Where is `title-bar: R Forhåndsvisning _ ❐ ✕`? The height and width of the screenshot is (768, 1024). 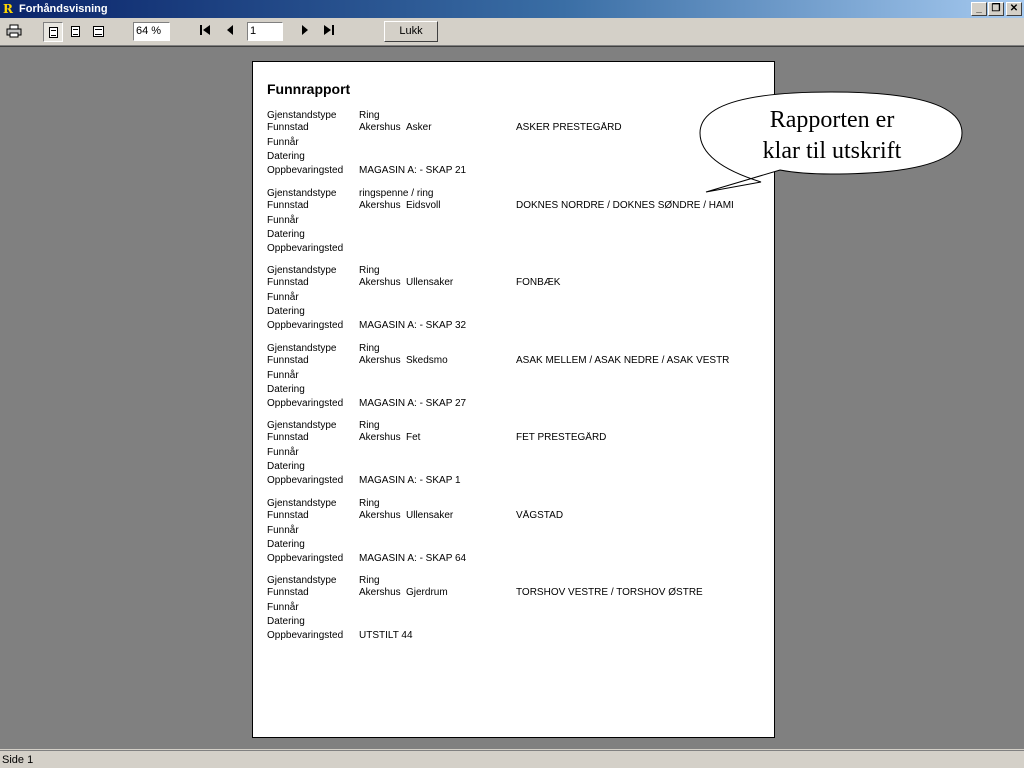
title-bar: R Forhåndsvisning _ ❐ ✕ is located at coordinates (512, 9).